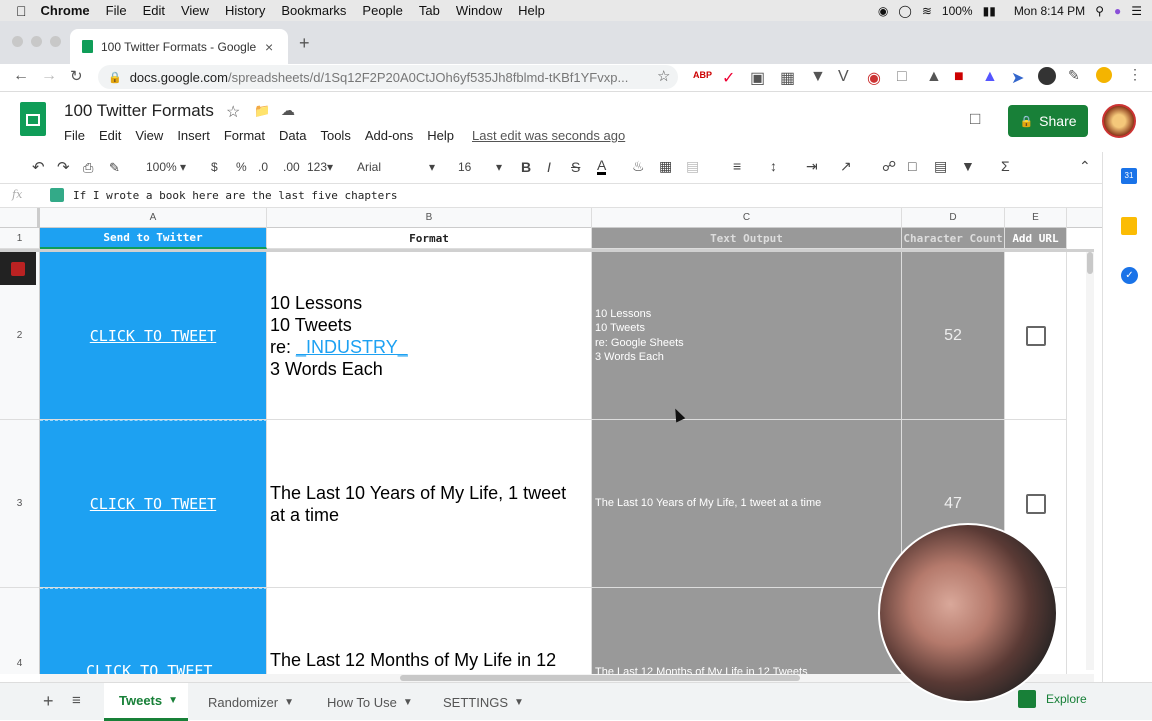  Describe the element at coordinates (927, 11) in the screenshot. I see `wifi-icon: ≋` at that location.